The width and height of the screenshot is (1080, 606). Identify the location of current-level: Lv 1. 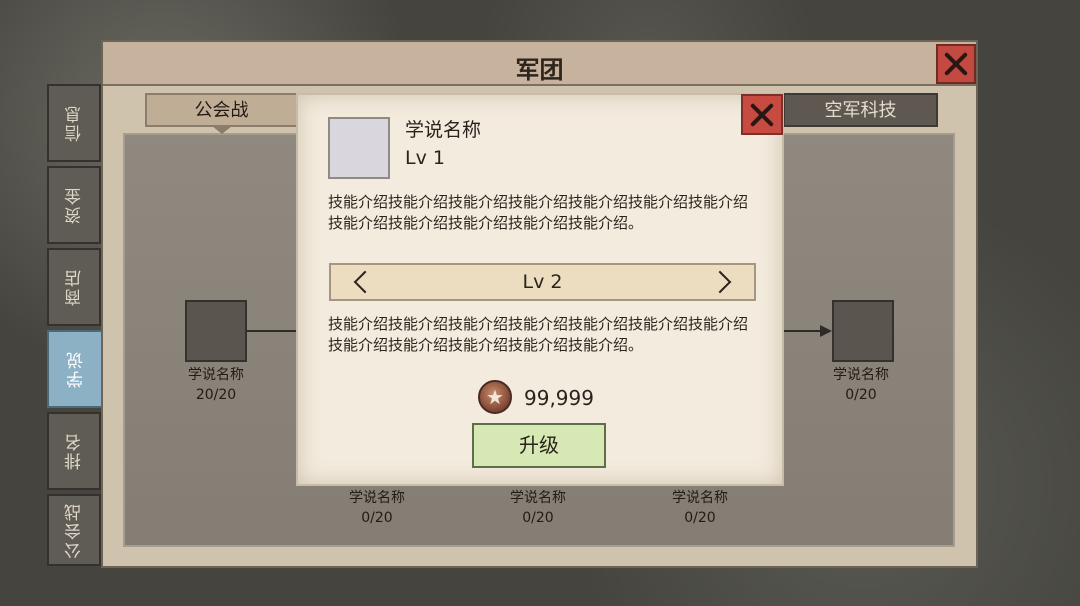
(425, 158).